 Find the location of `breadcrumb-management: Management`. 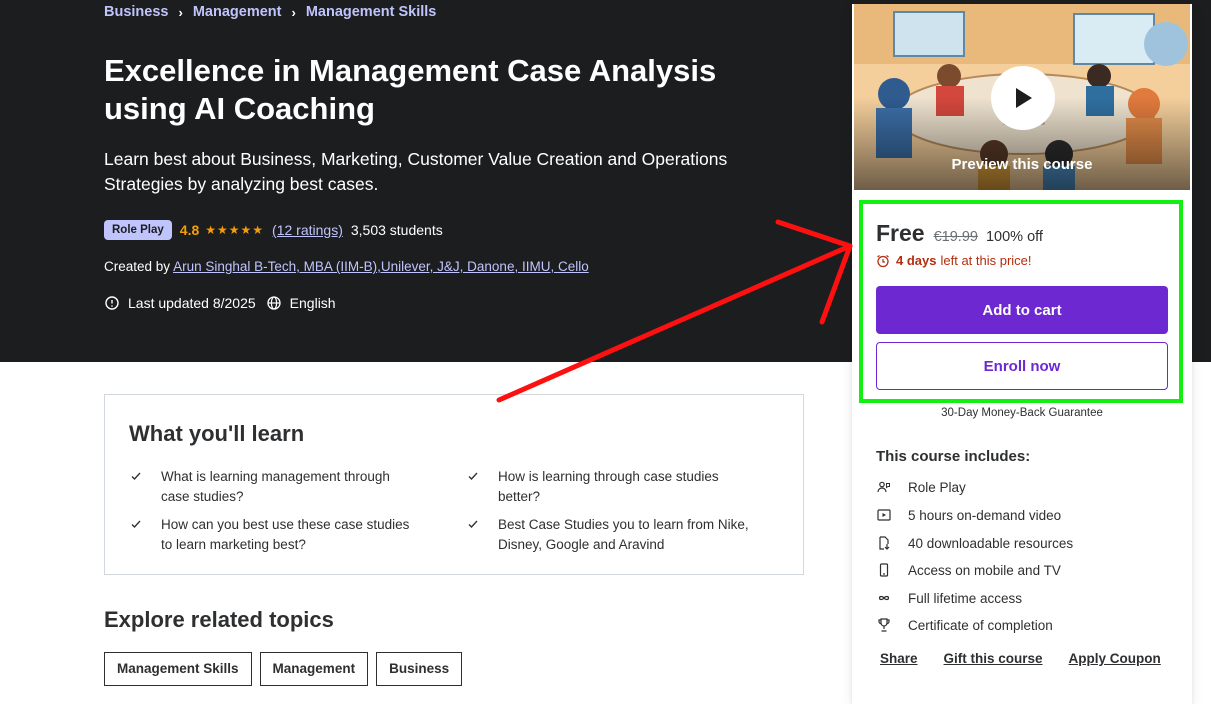

breadcrumb-management: Management is located at coordinates (237, 12).